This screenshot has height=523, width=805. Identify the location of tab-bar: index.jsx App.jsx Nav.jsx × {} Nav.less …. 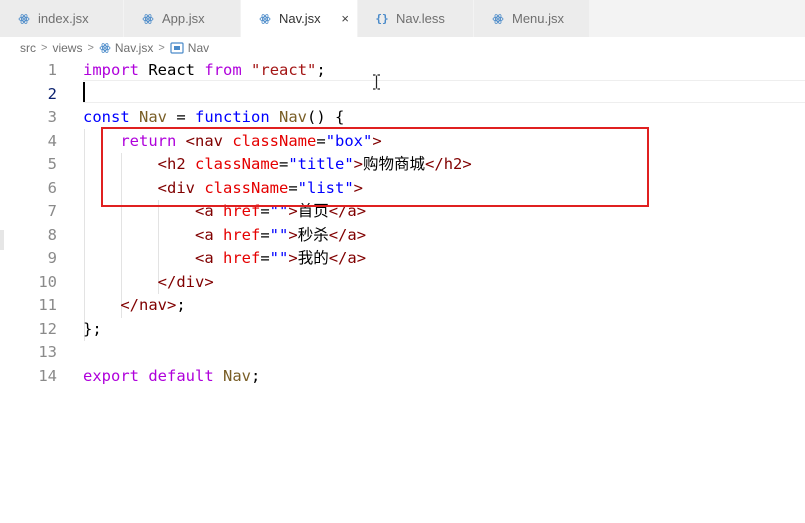
(402, 18).